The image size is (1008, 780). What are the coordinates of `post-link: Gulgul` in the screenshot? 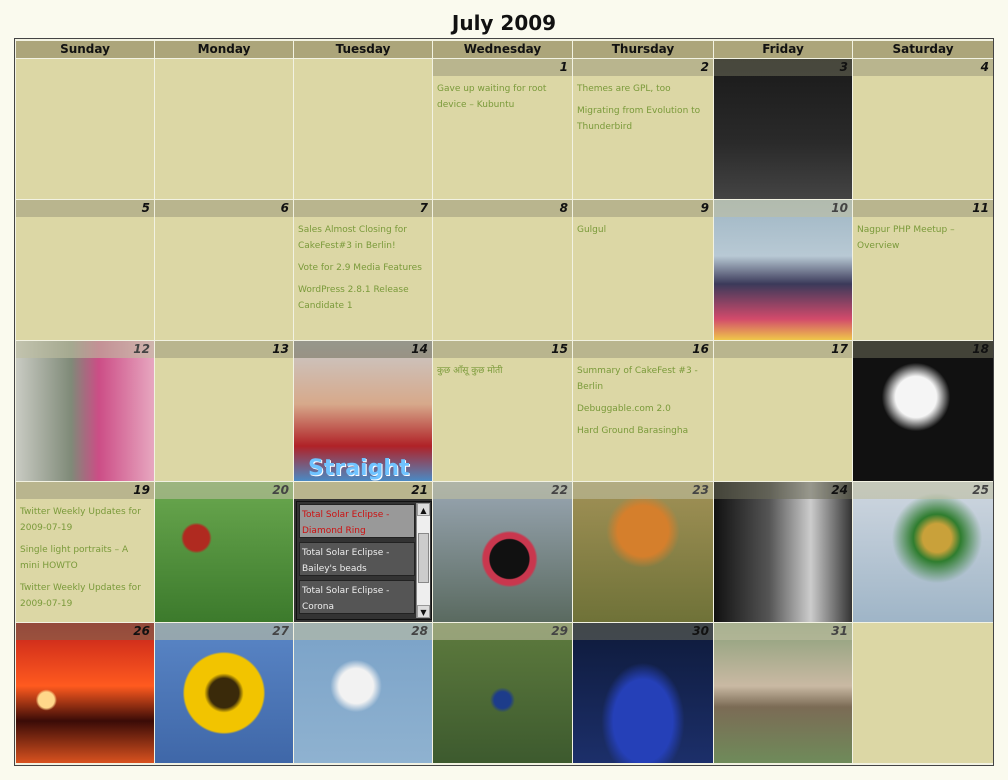 It's located at (643, 230).